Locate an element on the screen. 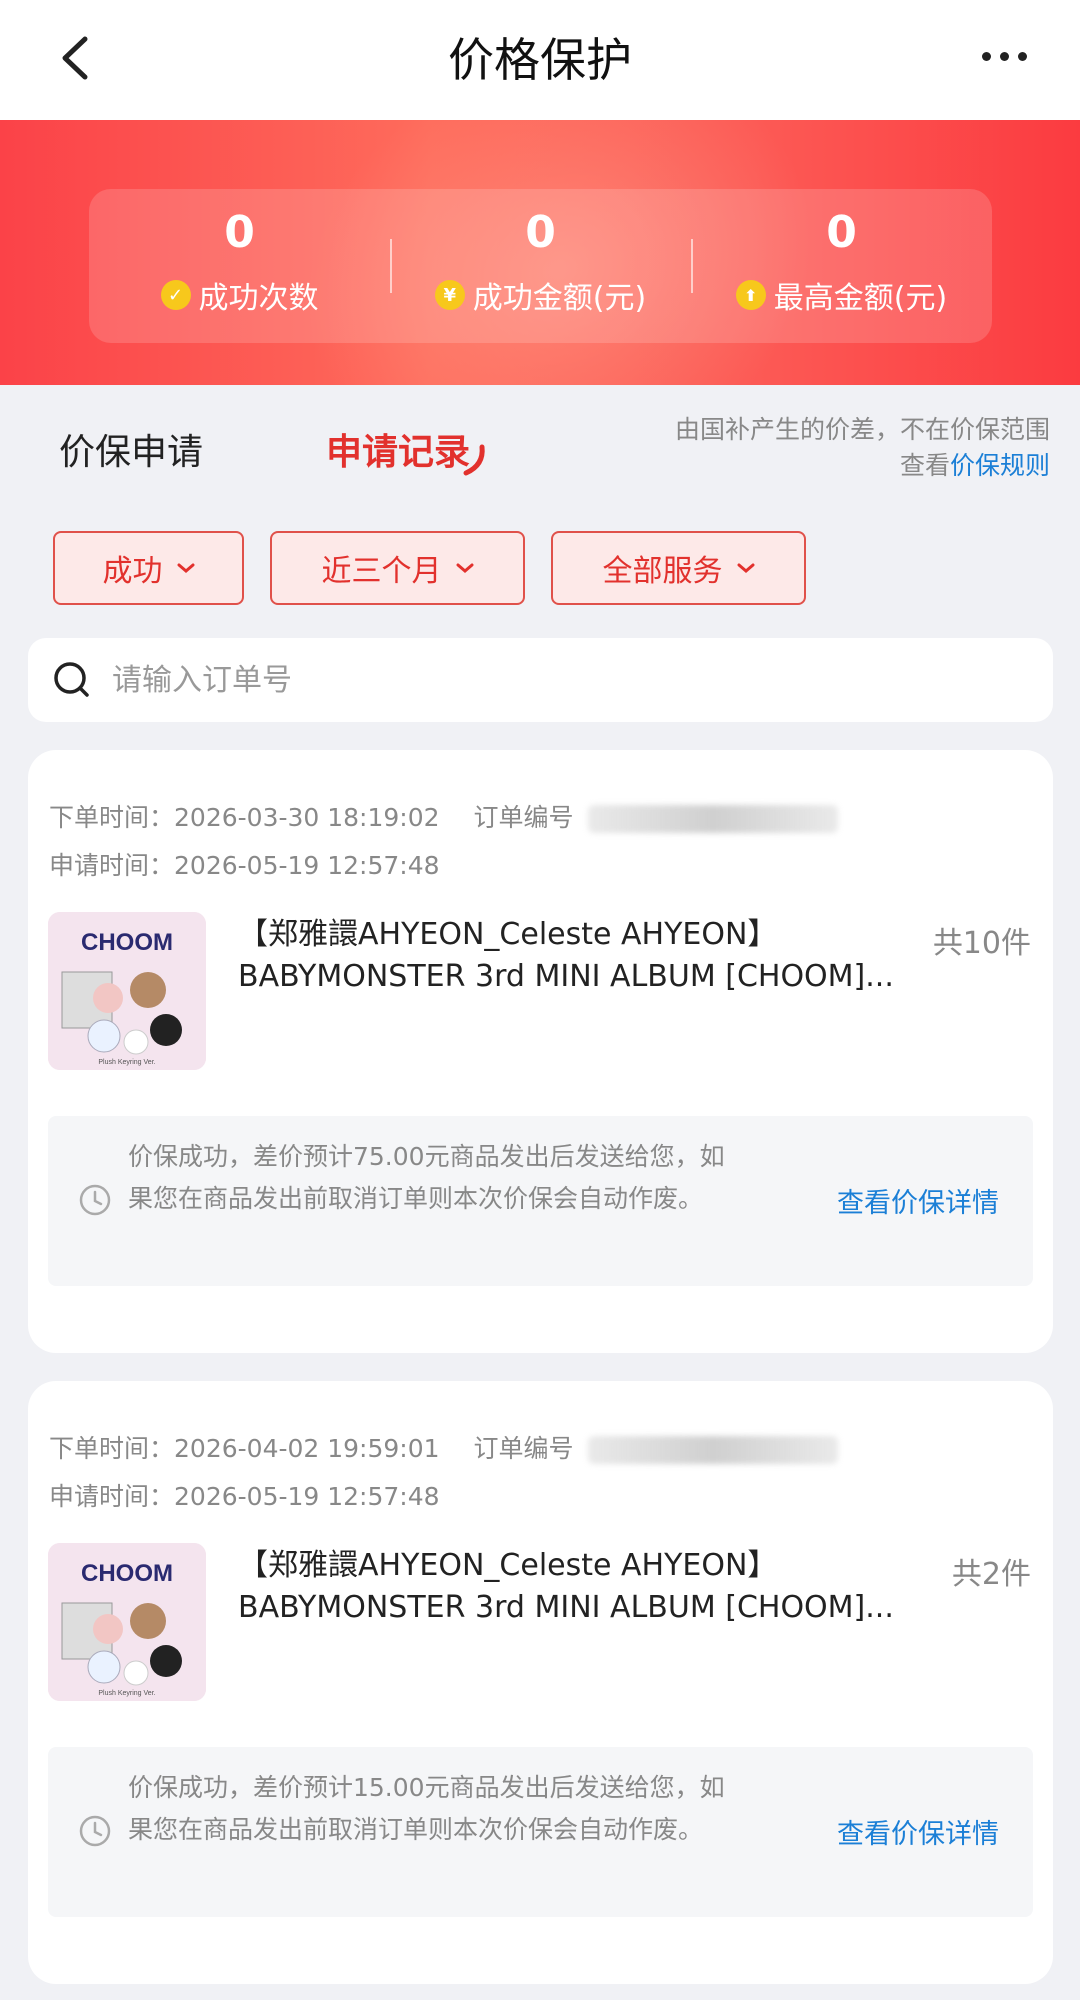 This screenshot has height=2000, width=1080. order-time-row: 下单时间：2026-04-02 19:59:01 订单编号 is located at coordinates (443, 1447).